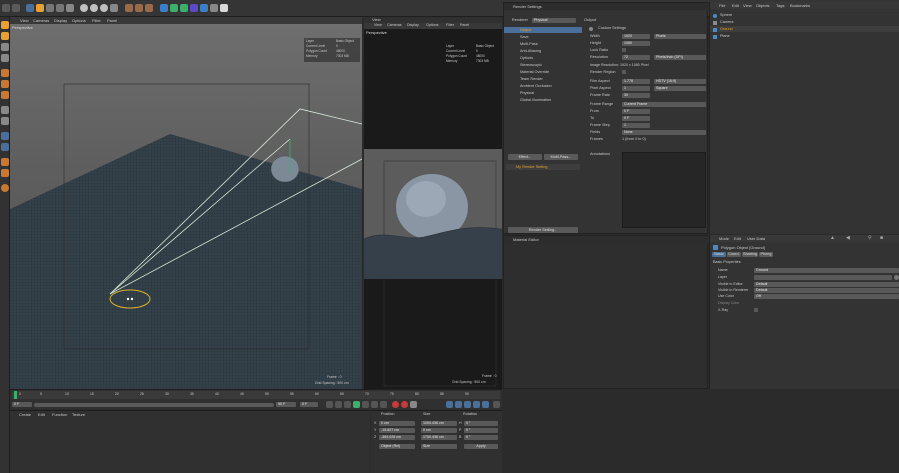  I want to click on points-mode-icon, so click(5, 73).